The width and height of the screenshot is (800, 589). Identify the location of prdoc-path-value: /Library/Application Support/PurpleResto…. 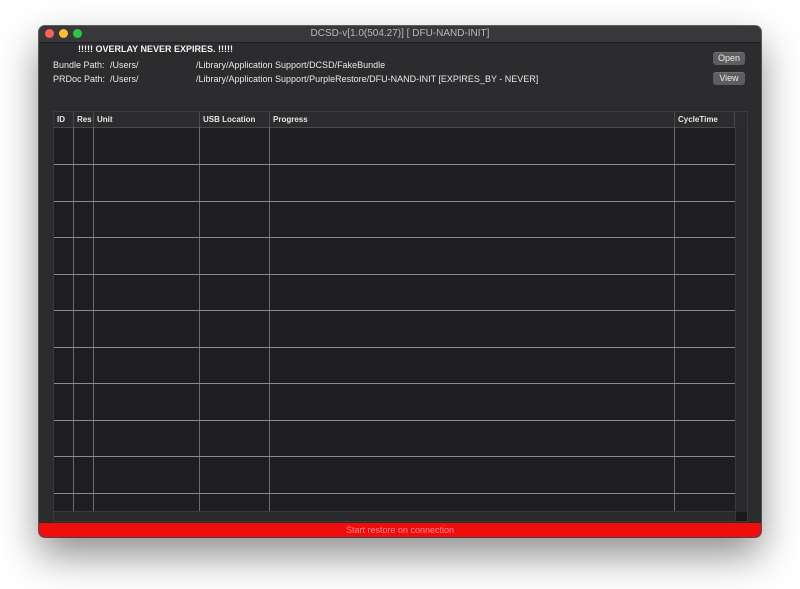
(367, 79).